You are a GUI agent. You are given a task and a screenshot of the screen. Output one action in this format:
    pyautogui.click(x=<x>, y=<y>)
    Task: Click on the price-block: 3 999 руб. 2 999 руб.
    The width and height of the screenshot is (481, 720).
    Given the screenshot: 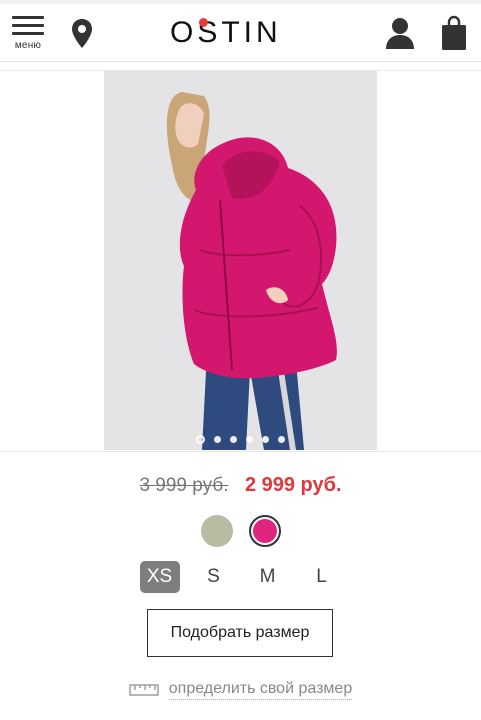 What is the action you would take?
    pyautogui.click(x=240, y=485)
    